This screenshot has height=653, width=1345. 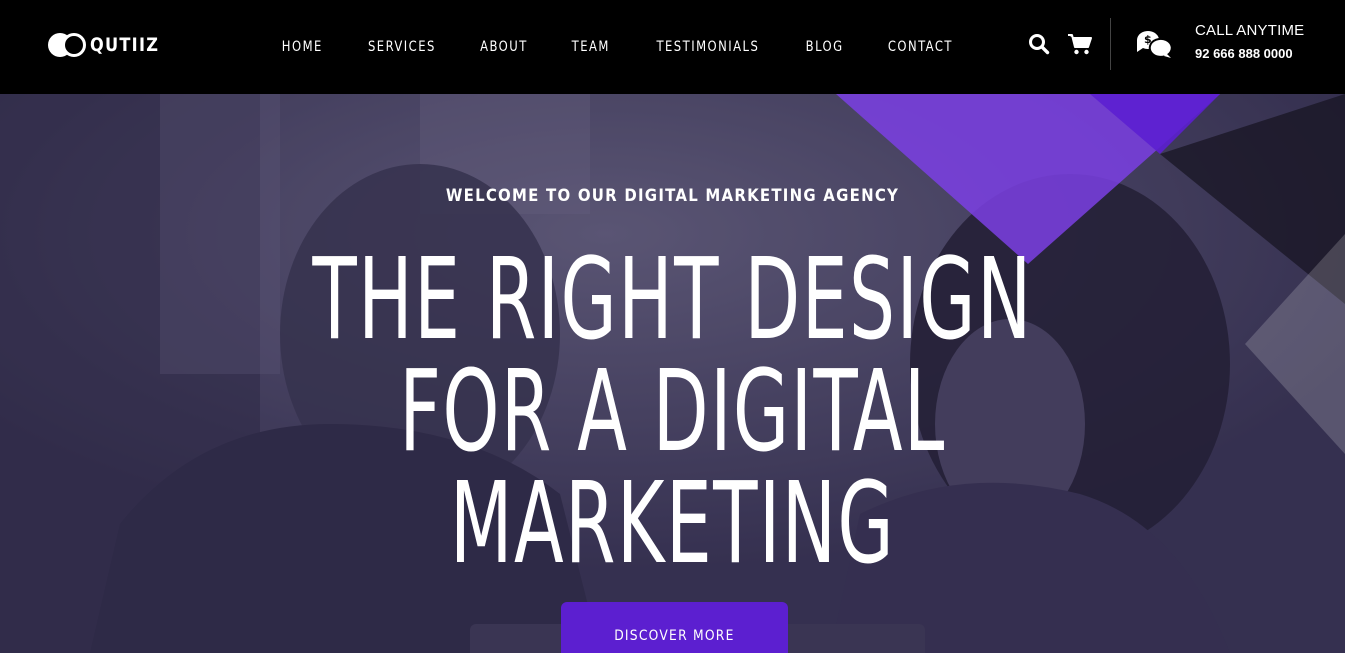 I want to click on nav-item-team: TEAM, so click(x=591, y=47).